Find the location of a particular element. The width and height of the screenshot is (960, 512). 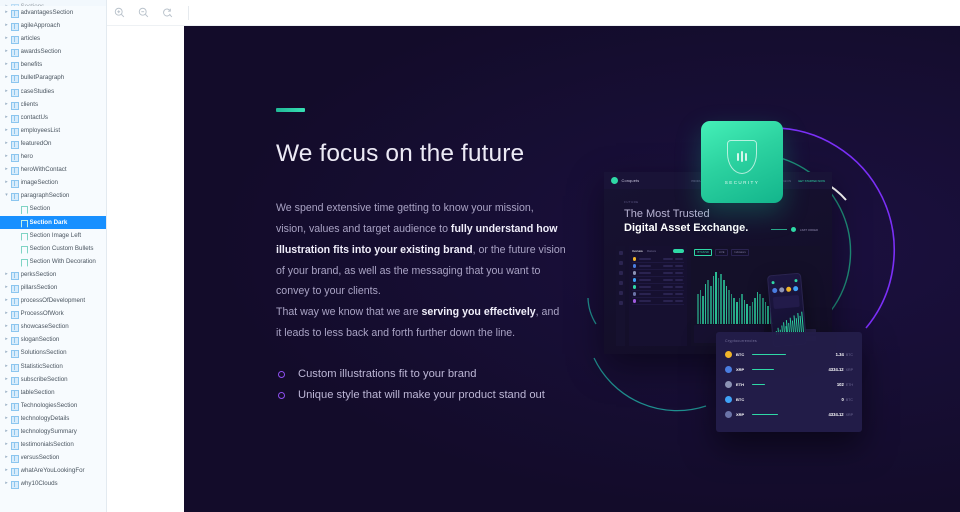

tree-item-solutionssection: ▸ SolutionsSection is located at coordinates (53, 352).